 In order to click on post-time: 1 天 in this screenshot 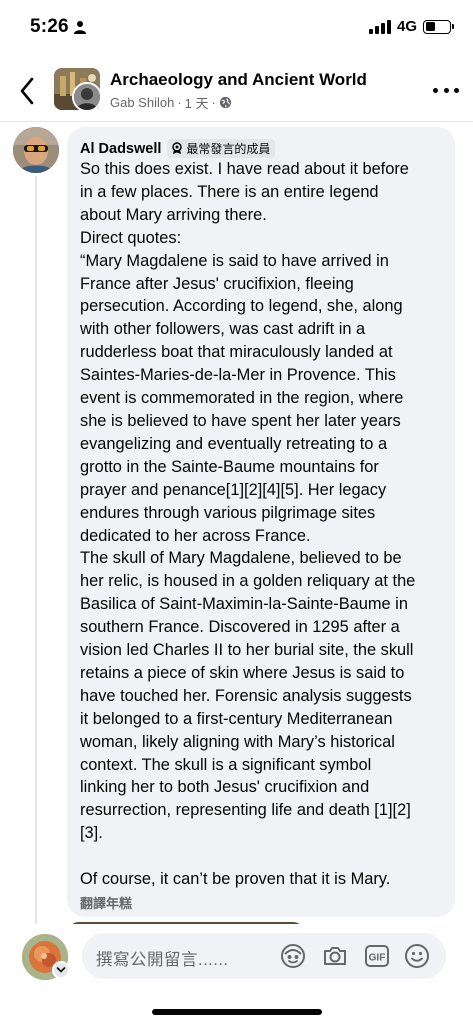, I will do `click(197, 102)`.